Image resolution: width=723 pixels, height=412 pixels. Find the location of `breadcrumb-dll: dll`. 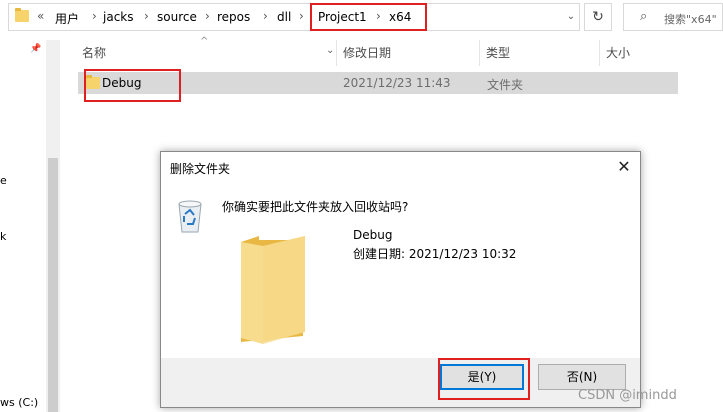

breadcrumb-dll: dll is located at coordinates (284, 17).